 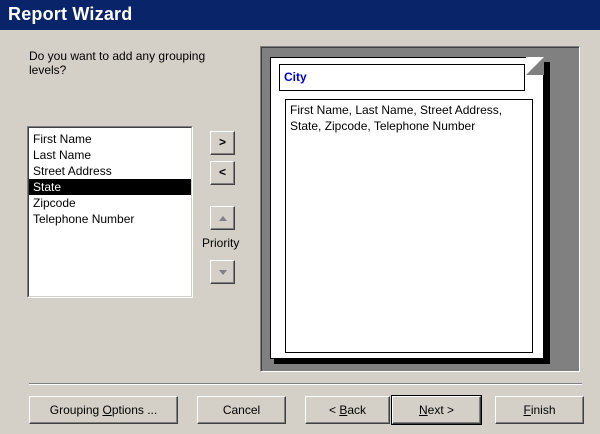 I want to click on group-header-box: City, so click(x=402, y=77).